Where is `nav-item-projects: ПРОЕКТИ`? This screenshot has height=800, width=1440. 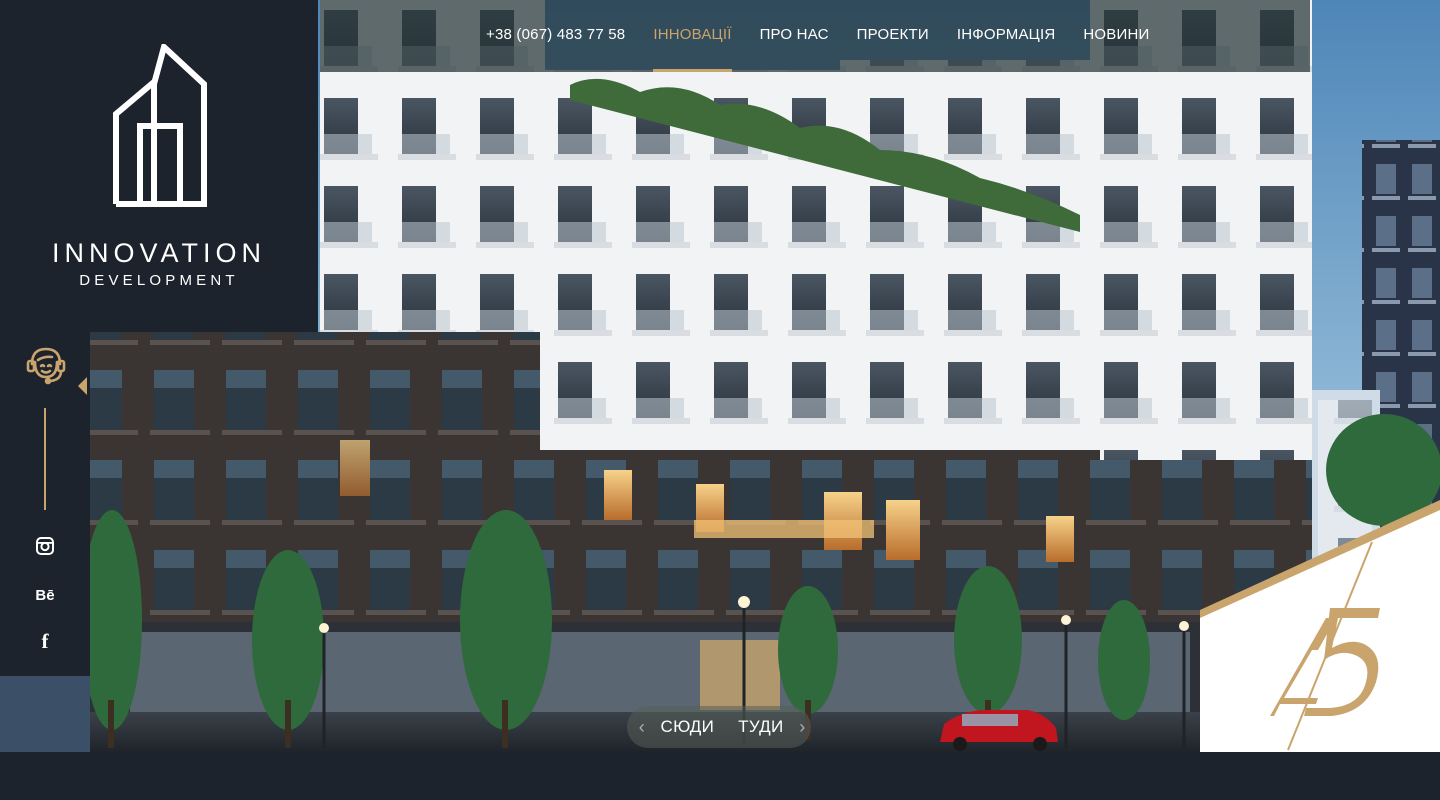
nav-item-projects: ПРОЕКТИ is located at coordinates (893, 36).